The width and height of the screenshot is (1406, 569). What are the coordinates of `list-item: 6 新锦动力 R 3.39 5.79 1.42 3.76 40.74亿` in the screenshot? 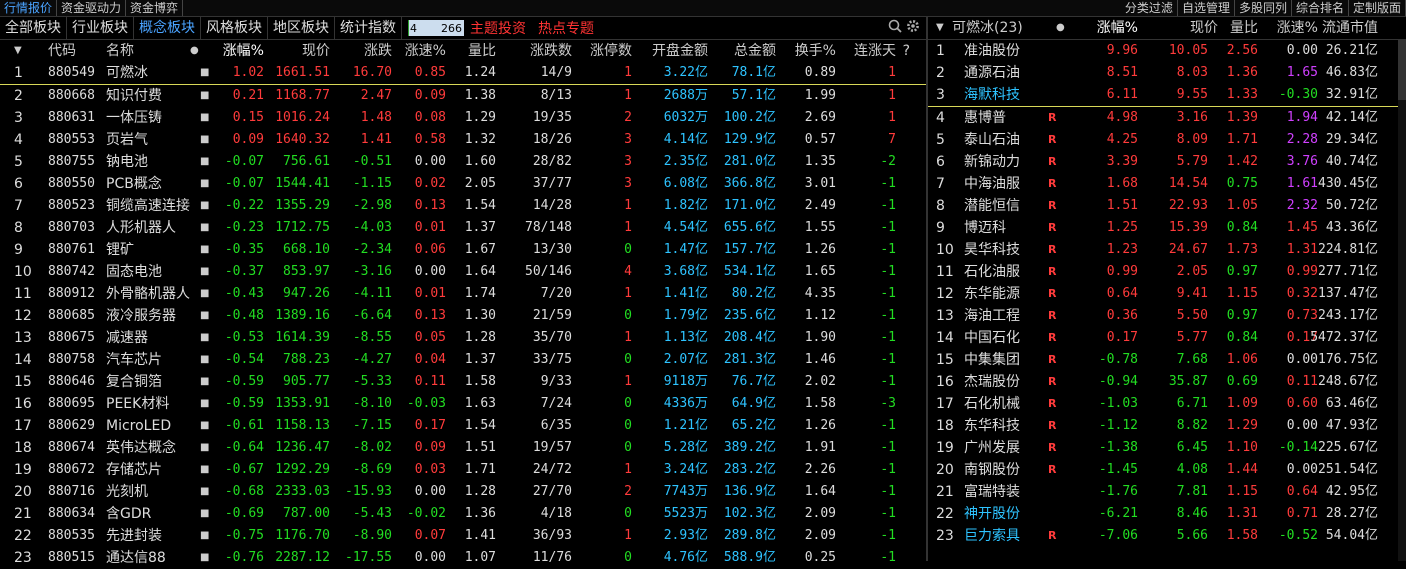 It's located at (1167, 162).